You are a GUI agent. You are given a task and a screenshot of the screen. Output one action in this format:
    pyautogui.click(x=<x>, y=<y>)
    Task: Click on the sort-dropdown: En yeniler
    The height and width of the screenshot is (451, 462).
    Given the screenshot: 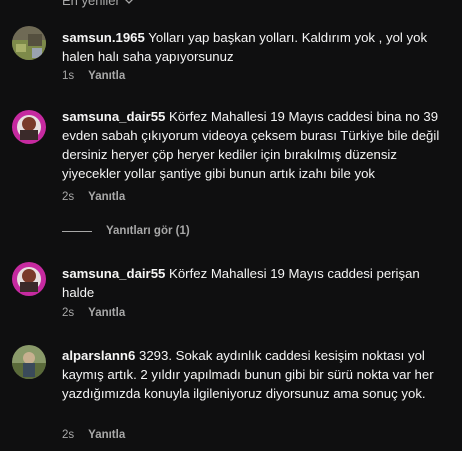 What is the action you would take?
    pyautogui.click(x=98, y=4)
    